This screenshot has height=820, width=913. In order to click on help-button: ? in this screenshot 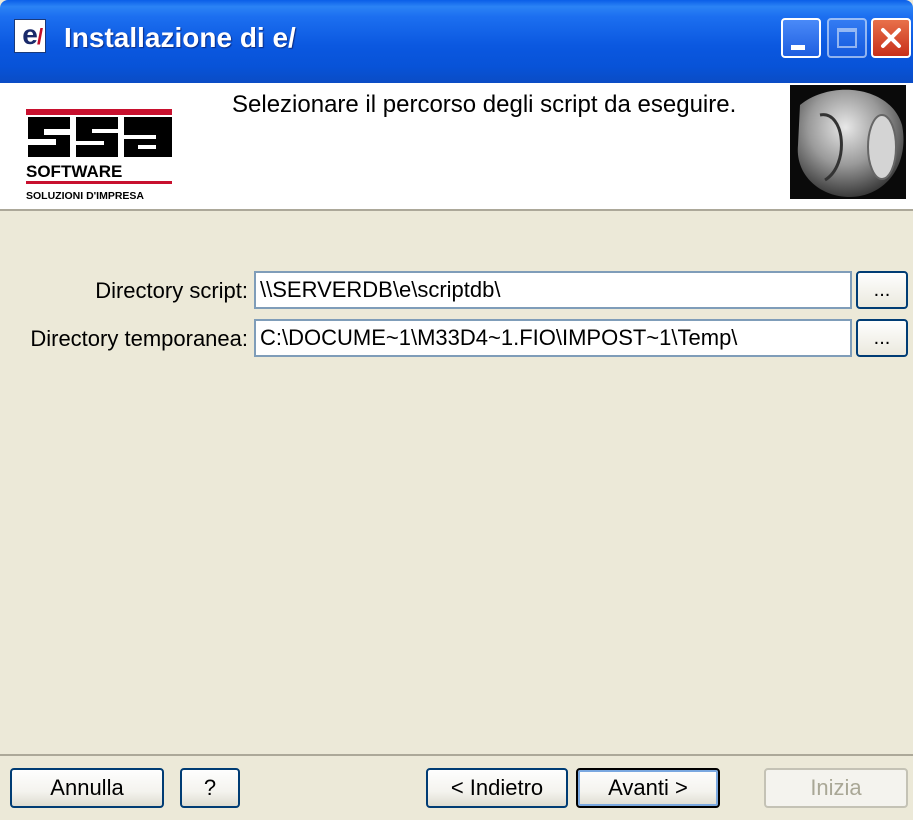, I will do `click(210, 788)`.